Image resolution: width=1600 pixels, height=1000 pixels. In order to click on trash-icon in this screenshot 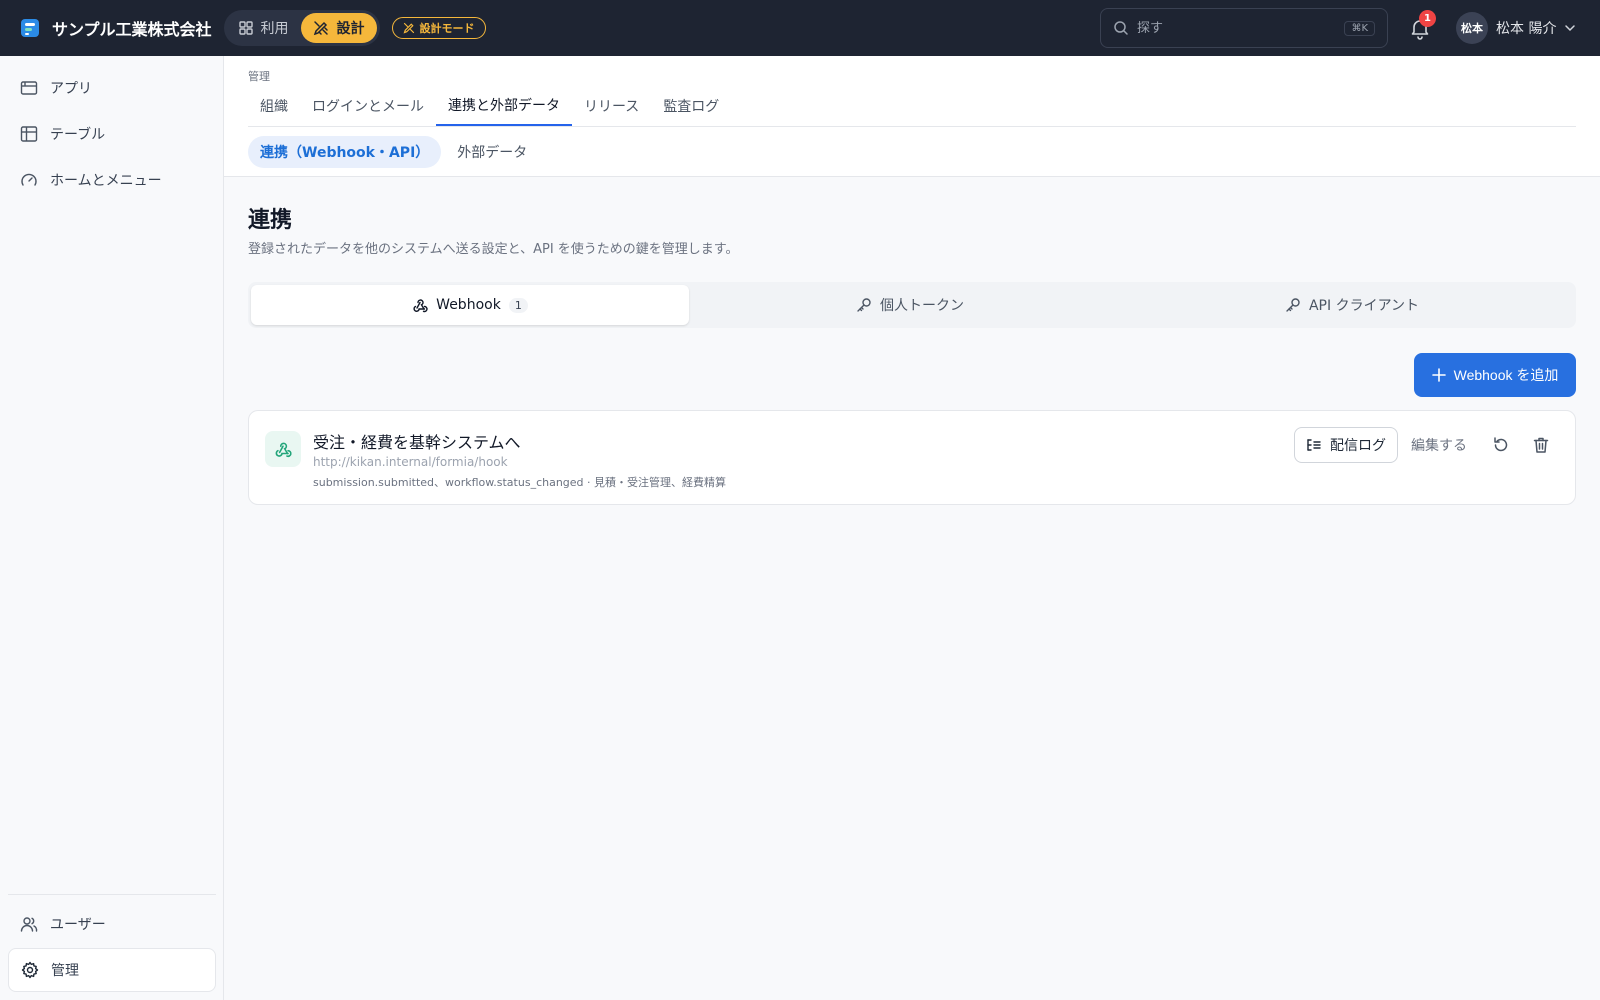, I will do `click(1541, 445)`.